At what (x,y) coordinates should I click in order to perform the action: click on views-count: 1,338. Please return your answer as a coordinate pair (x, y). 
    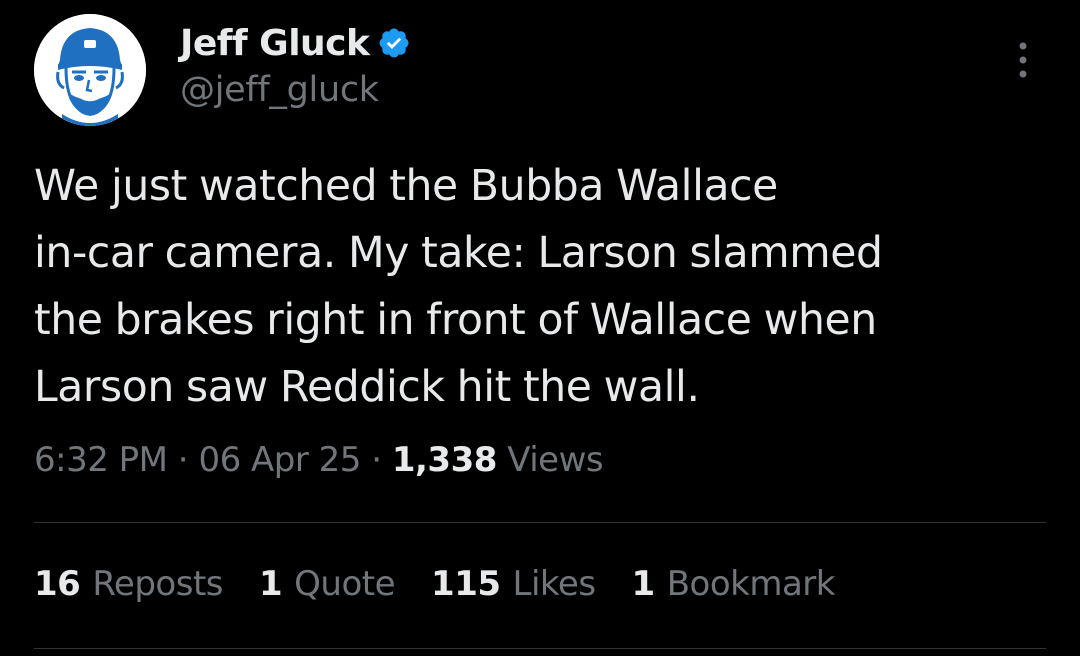
    Looking at the image, I should click on (444, 460).